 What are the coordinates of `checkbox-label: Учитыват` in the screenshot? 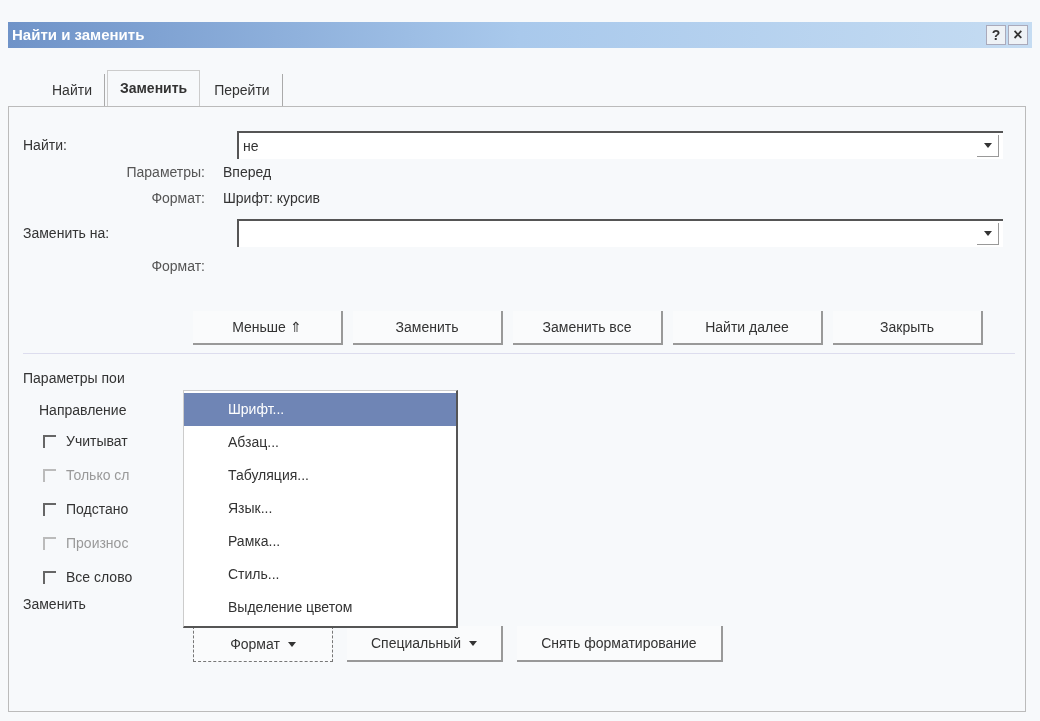 It's located at (97, 441).